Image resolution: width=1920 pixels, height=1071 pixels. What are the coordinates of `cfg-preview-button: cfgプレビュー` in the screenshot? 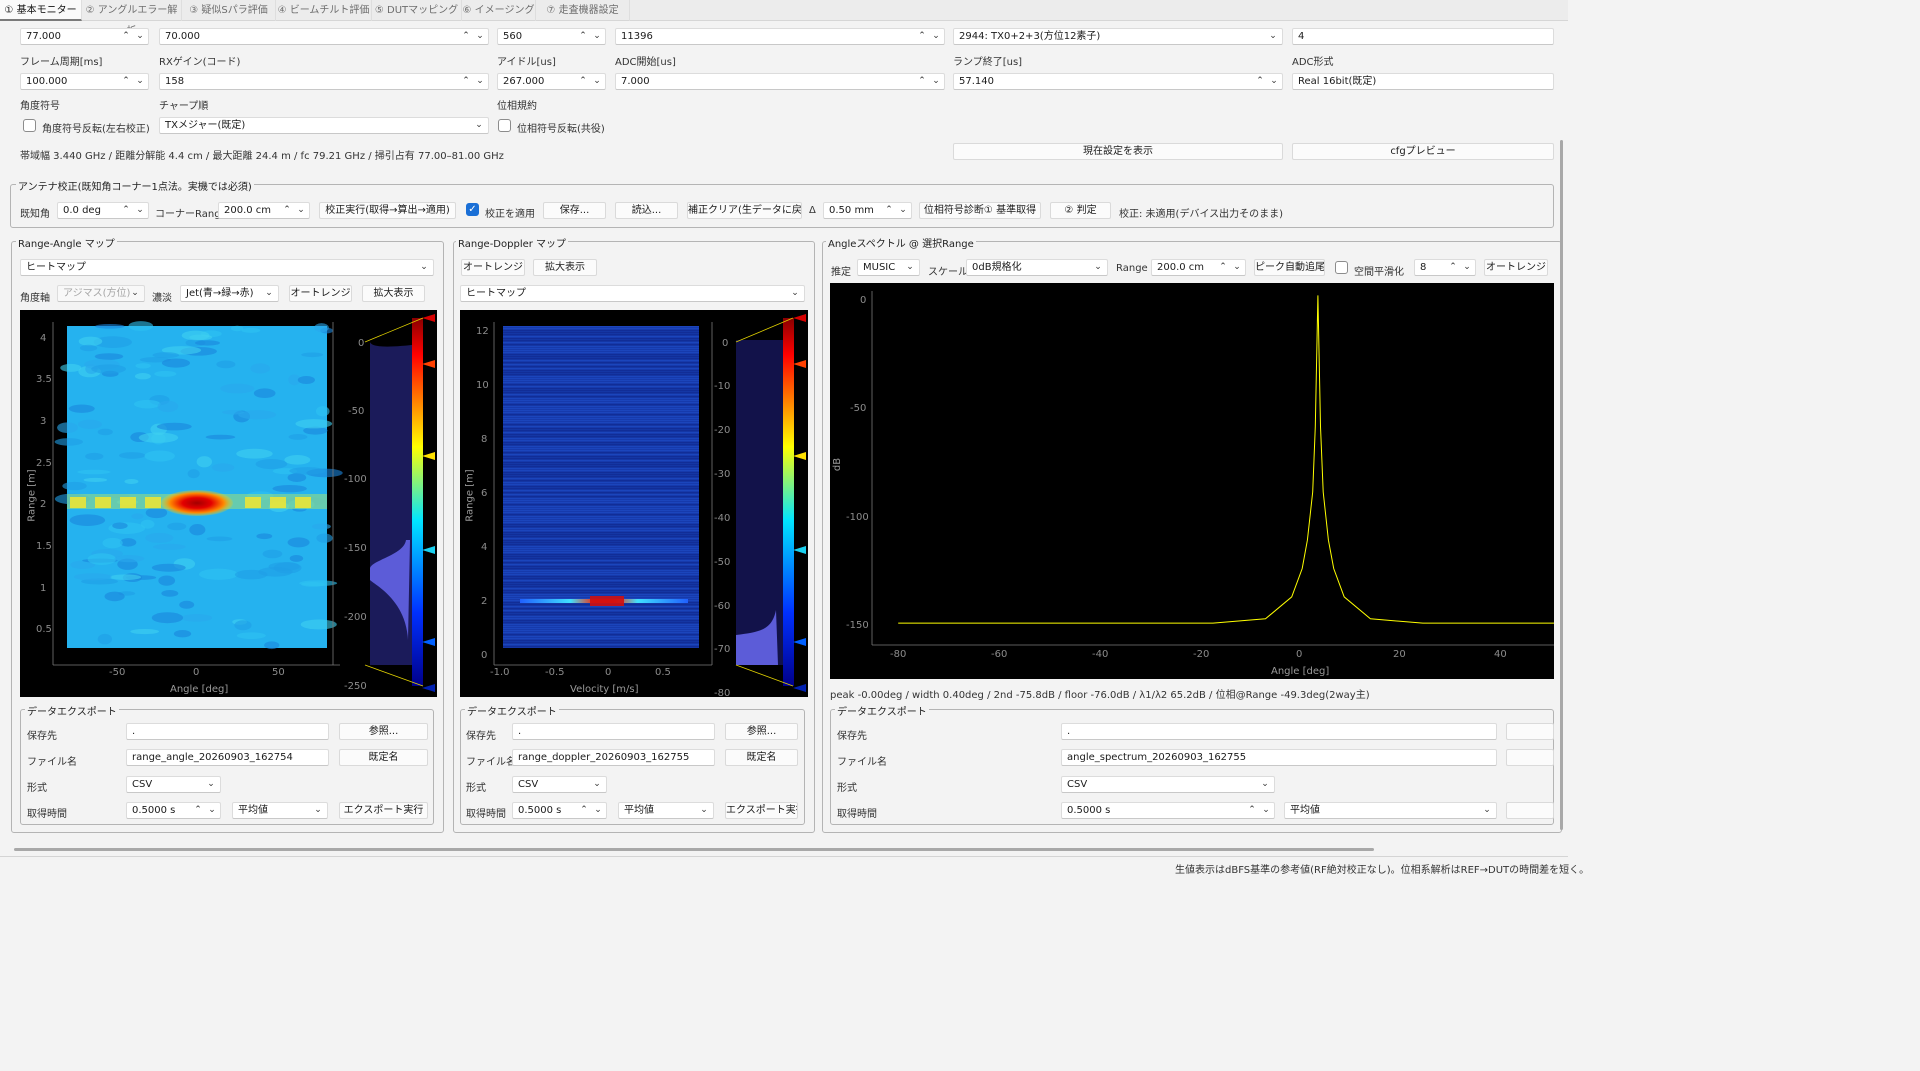 It's located at (1423, 151).